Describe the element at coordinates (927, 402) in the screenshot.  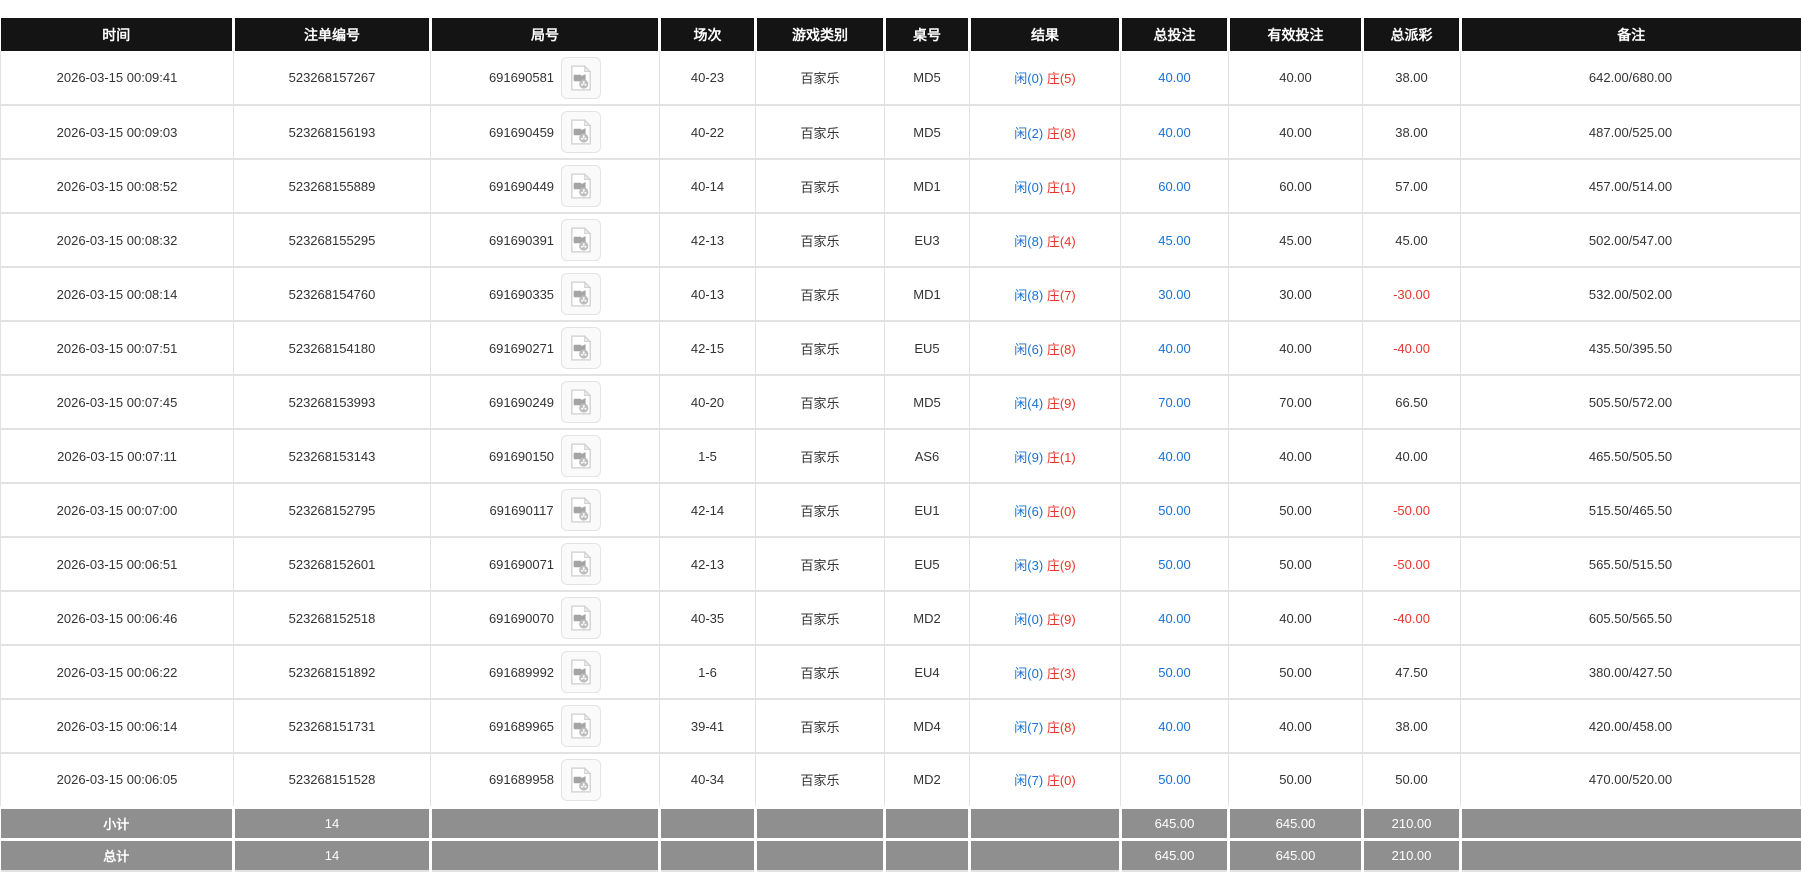
I see `cell-table-id: MD5` at that location.